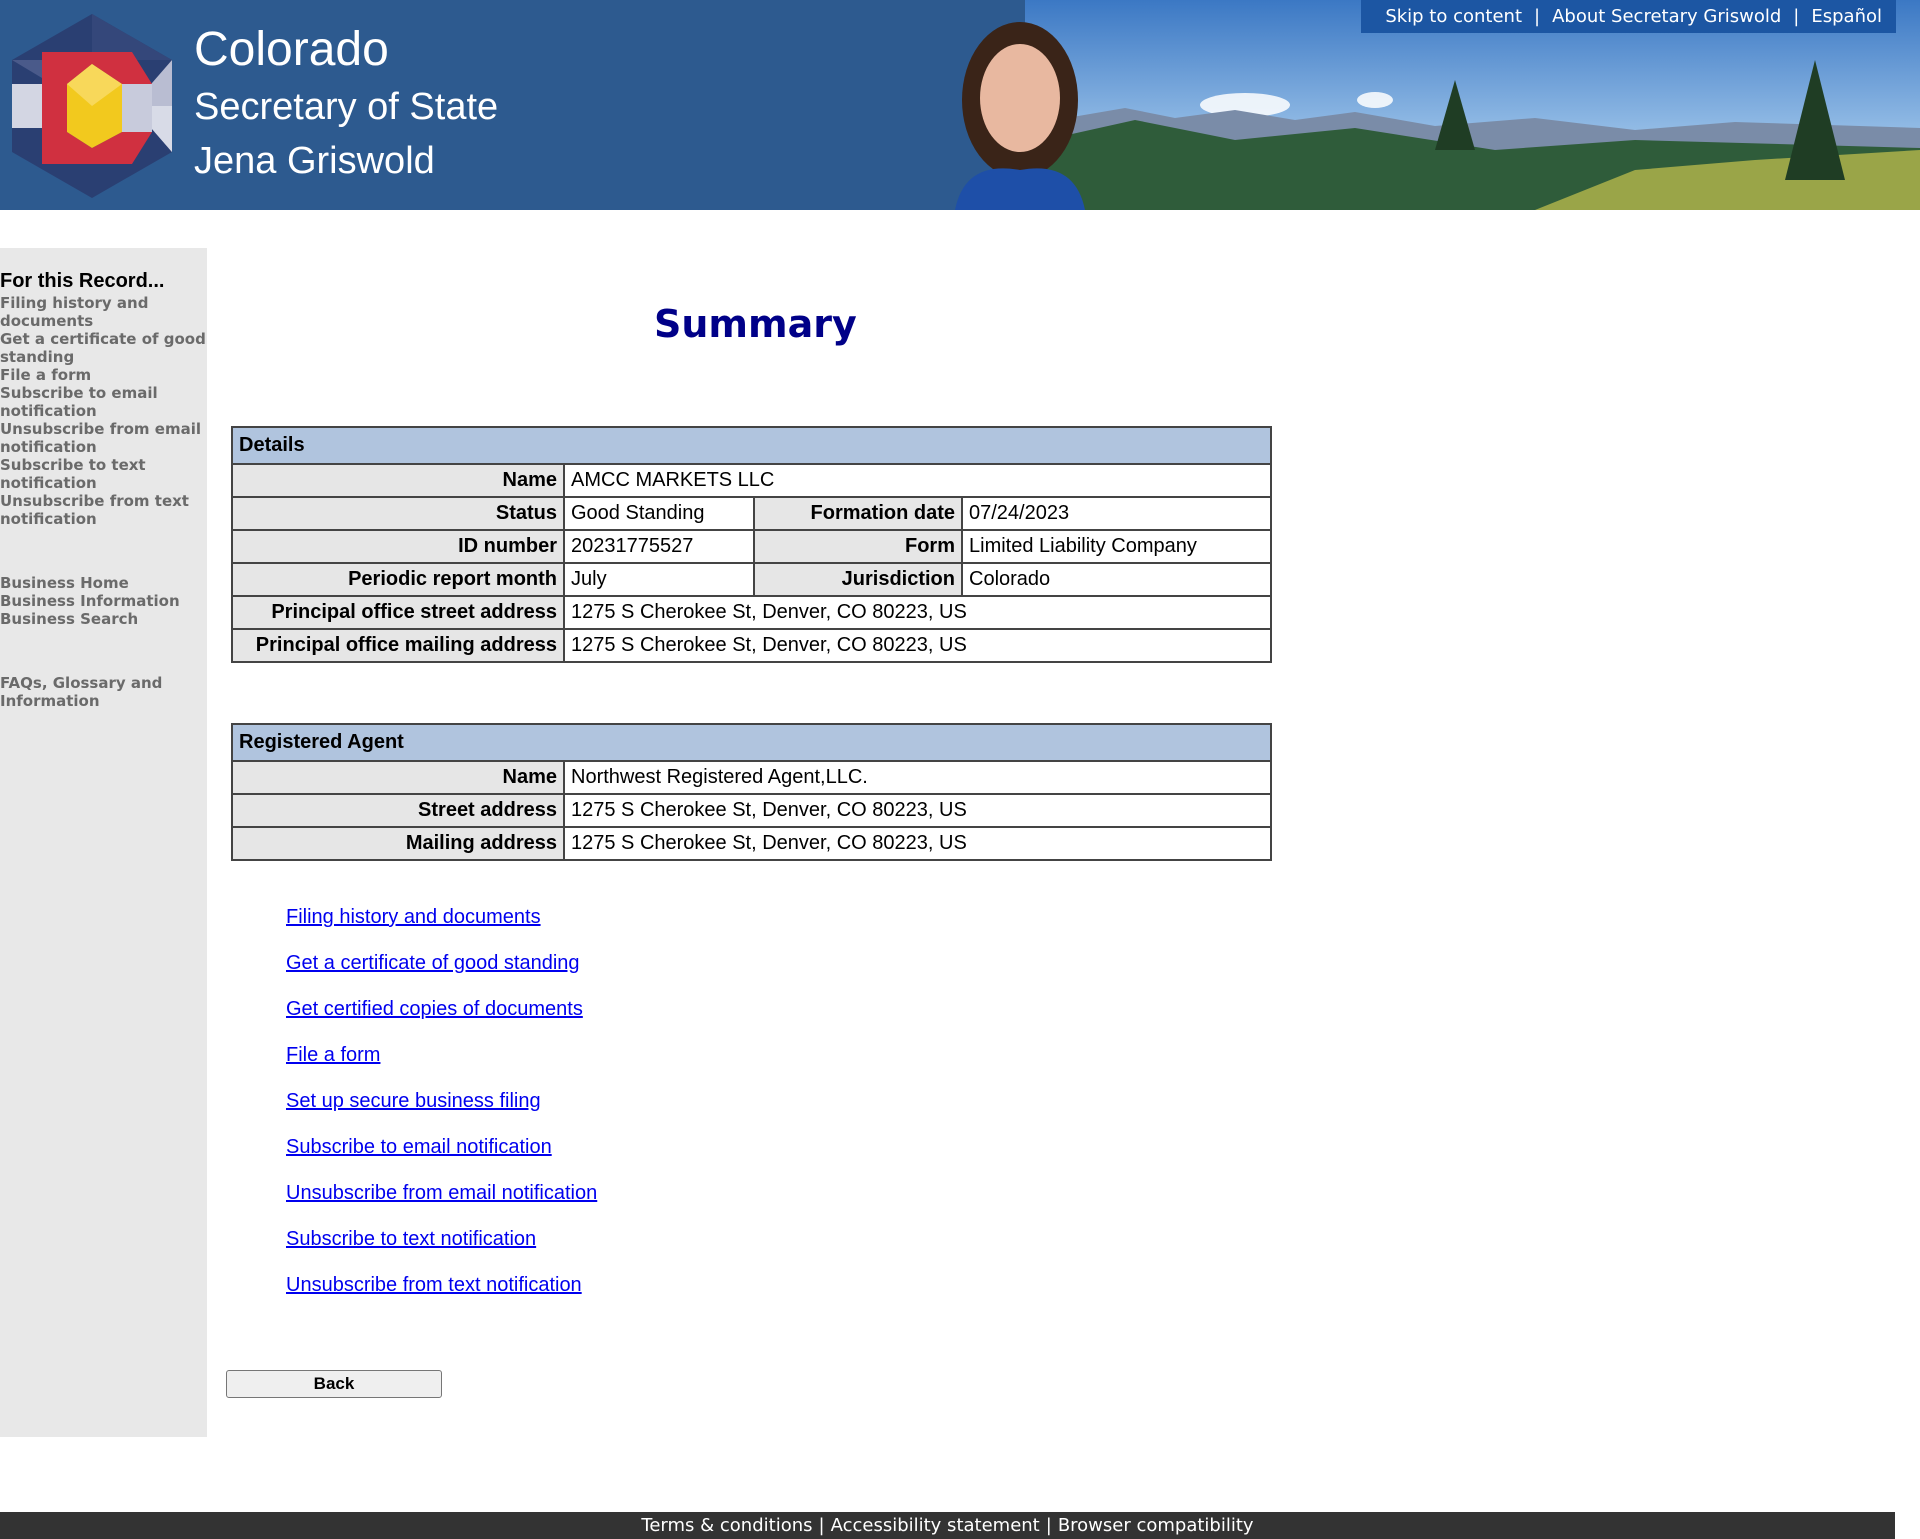  Describe the element at coordinates (659, 546) in the screenshot. I see `id-number-value: 20231775527` at that location.